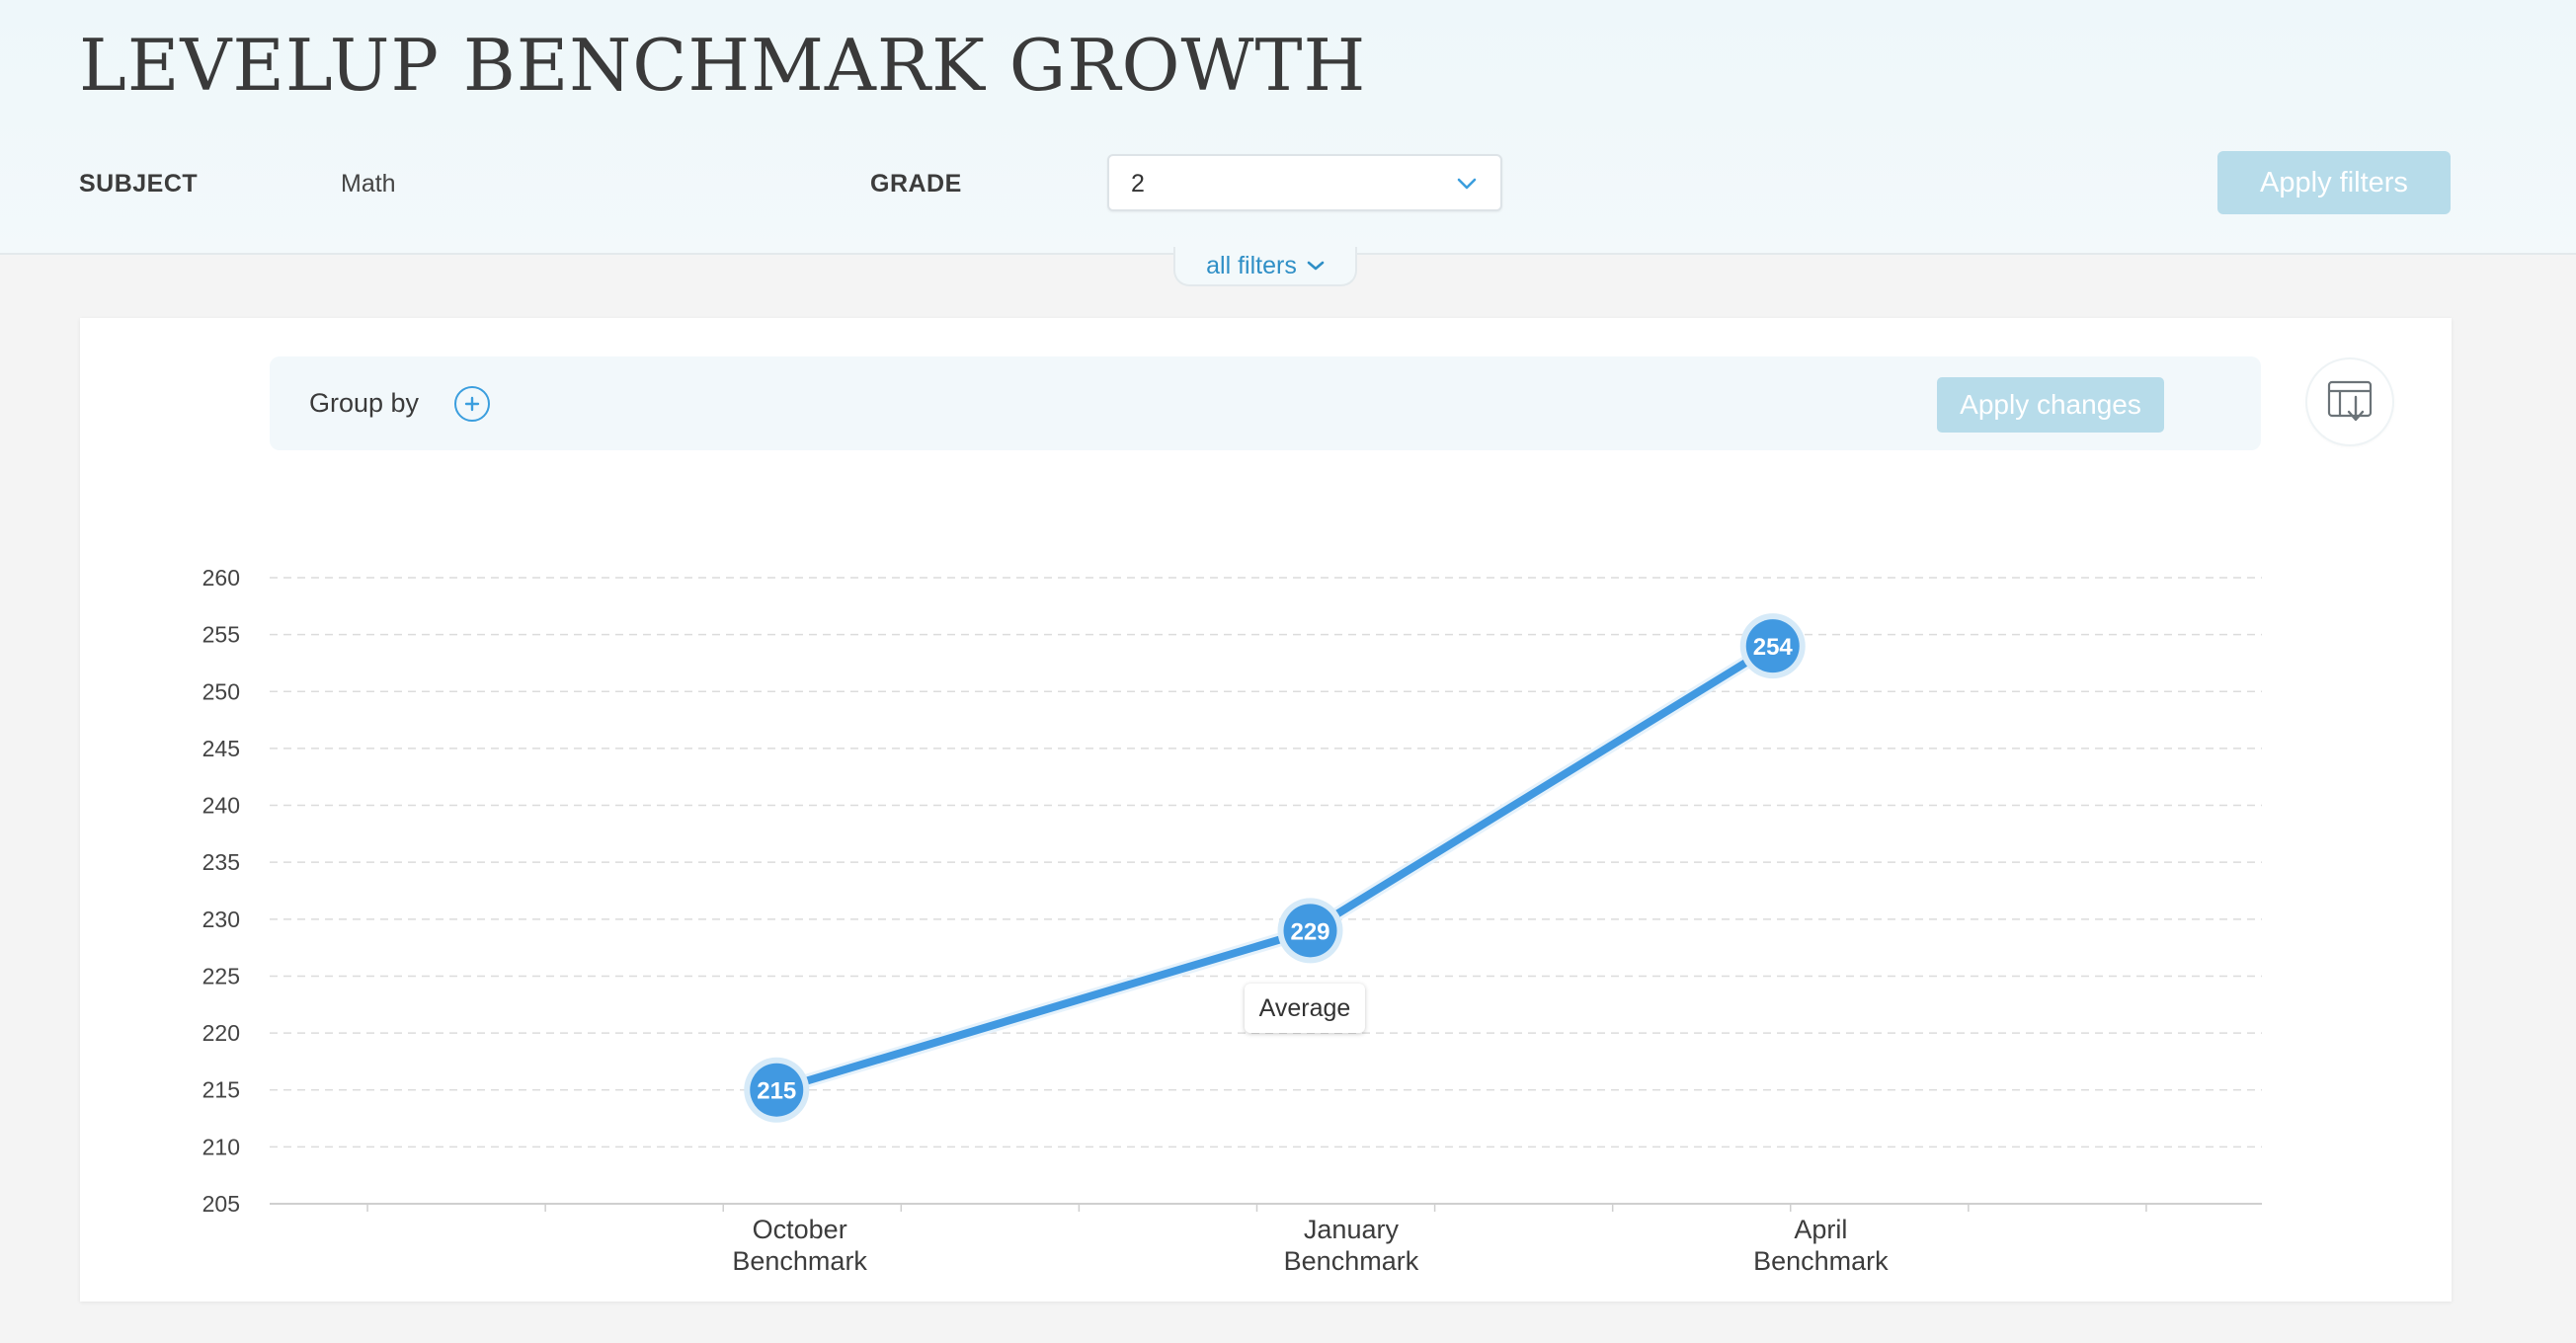 The width and height of the screenshot is (2576, 1343). What do you see at coordinates (221, 862) in the screenshot?
I see `y-tick-label: 235` at bounding box center [221, 862].